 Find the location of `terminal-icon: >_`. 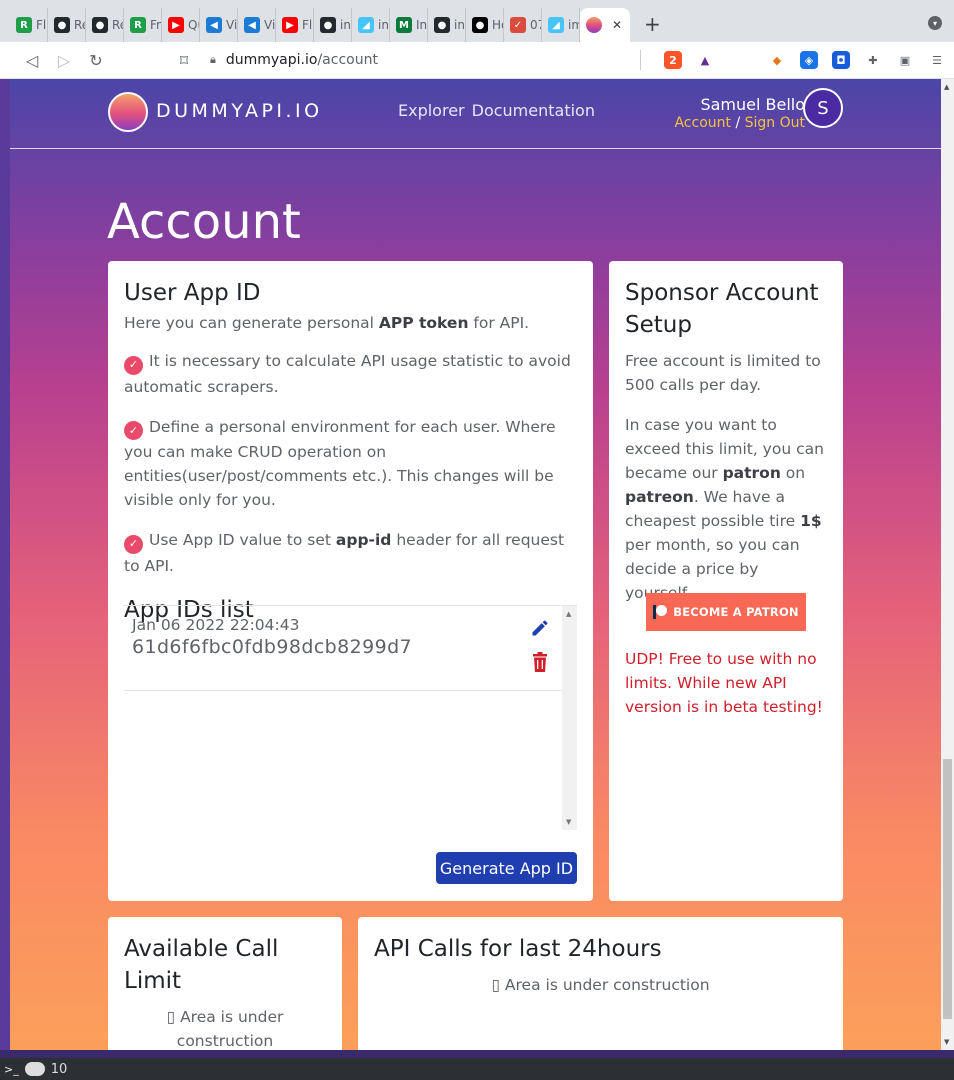

terminal-icon: >_ is located at coordinates (11, 1069).